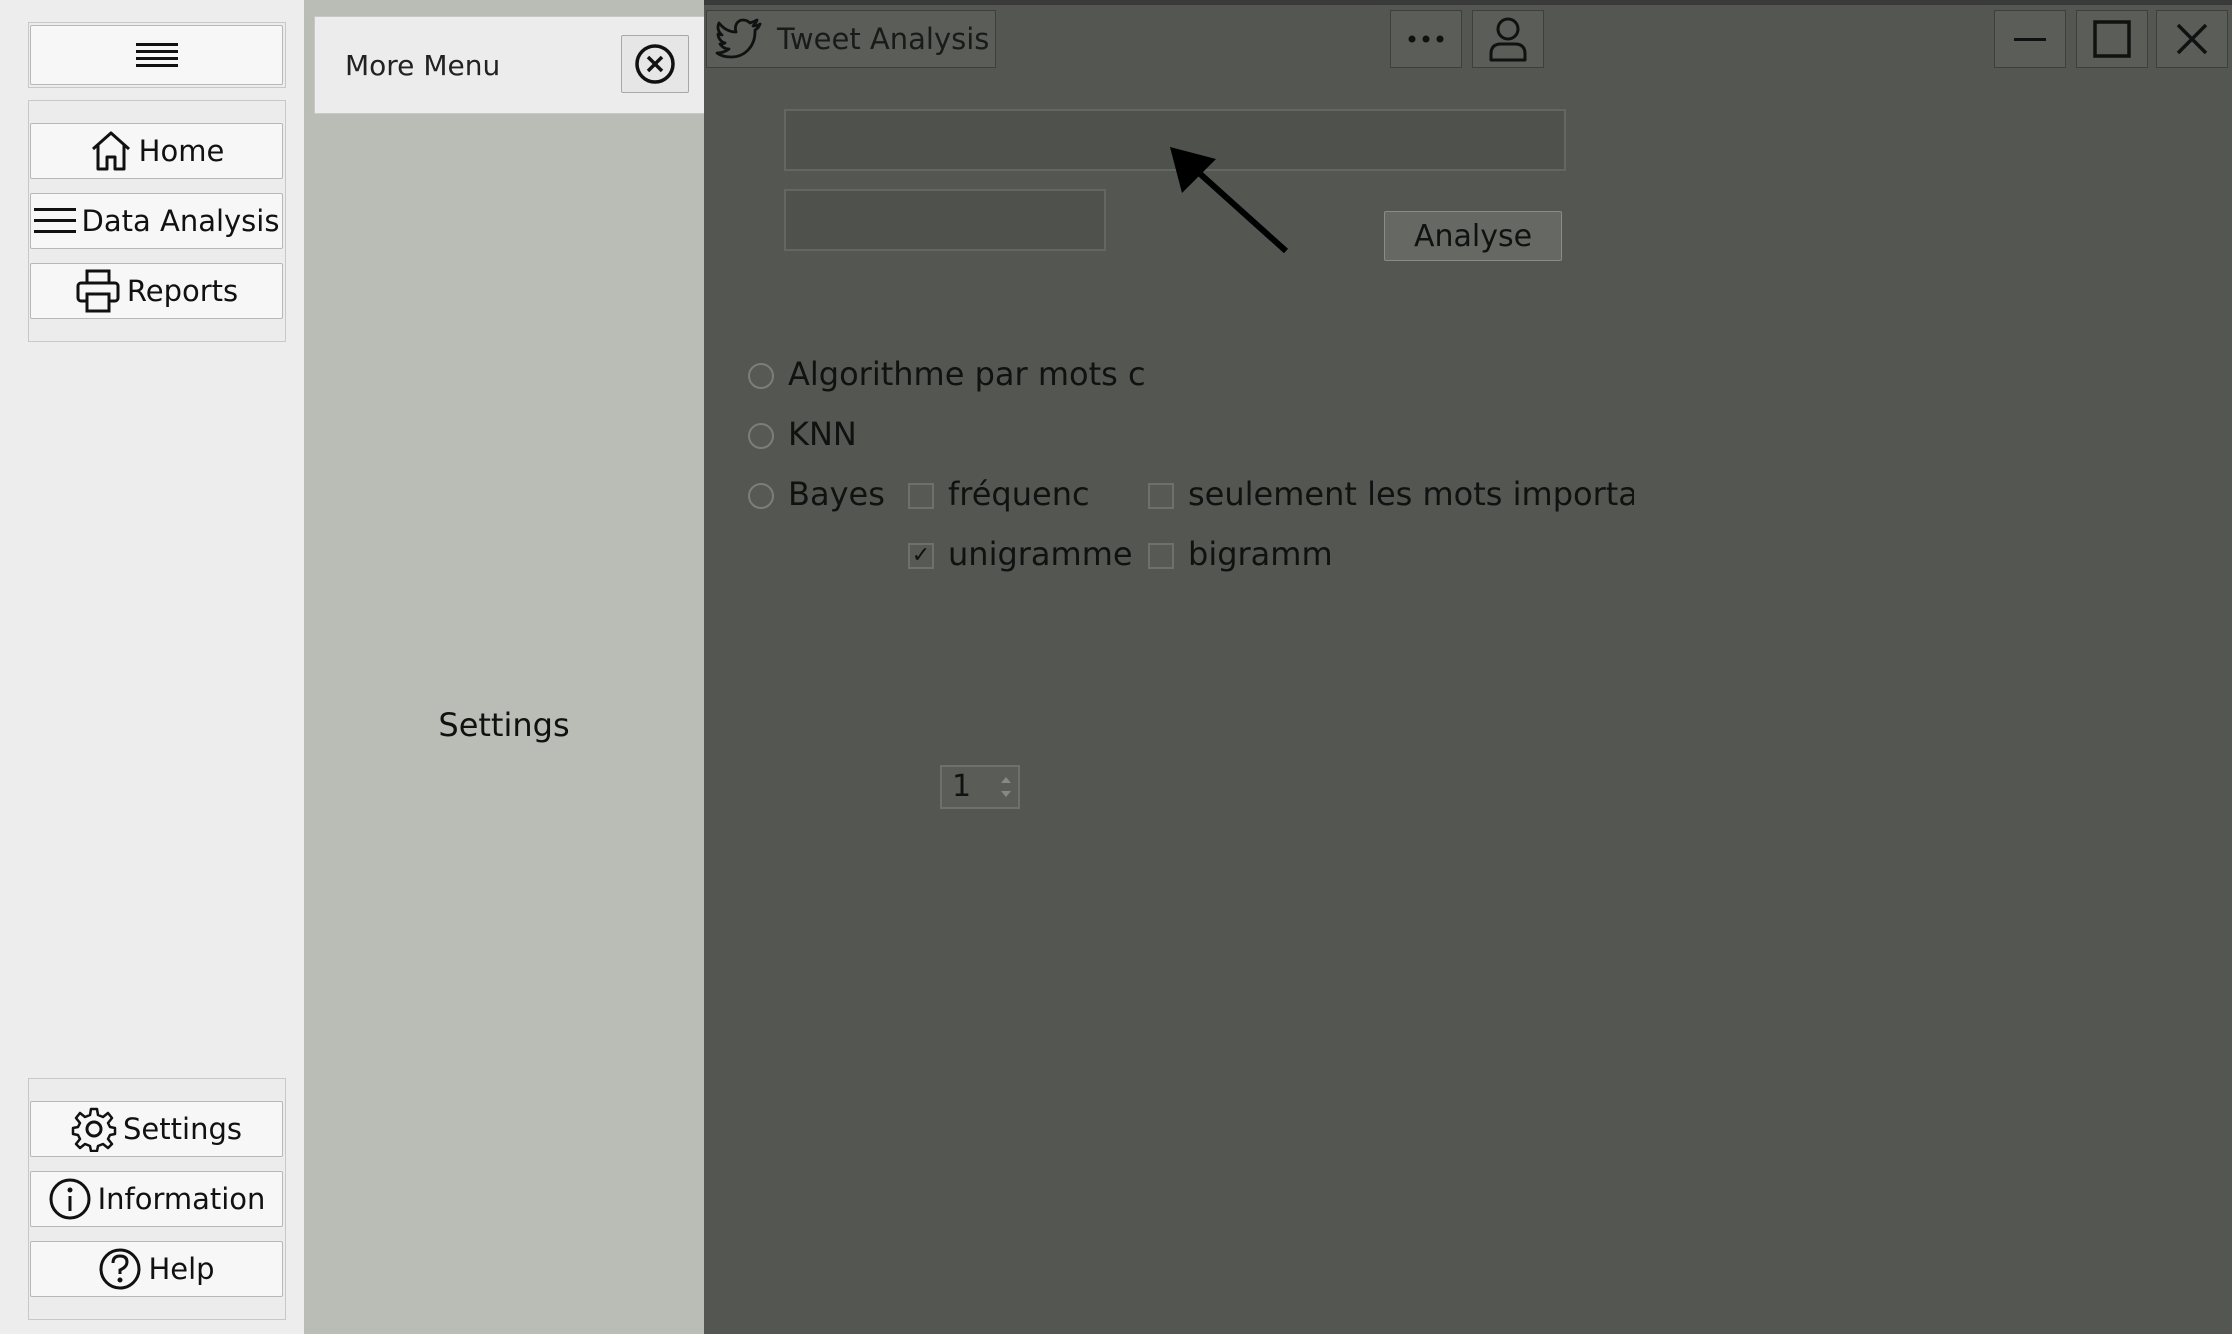  Describe the element at coordinates (98, 291) in the screenshot. I see `printer-icon` at that location.